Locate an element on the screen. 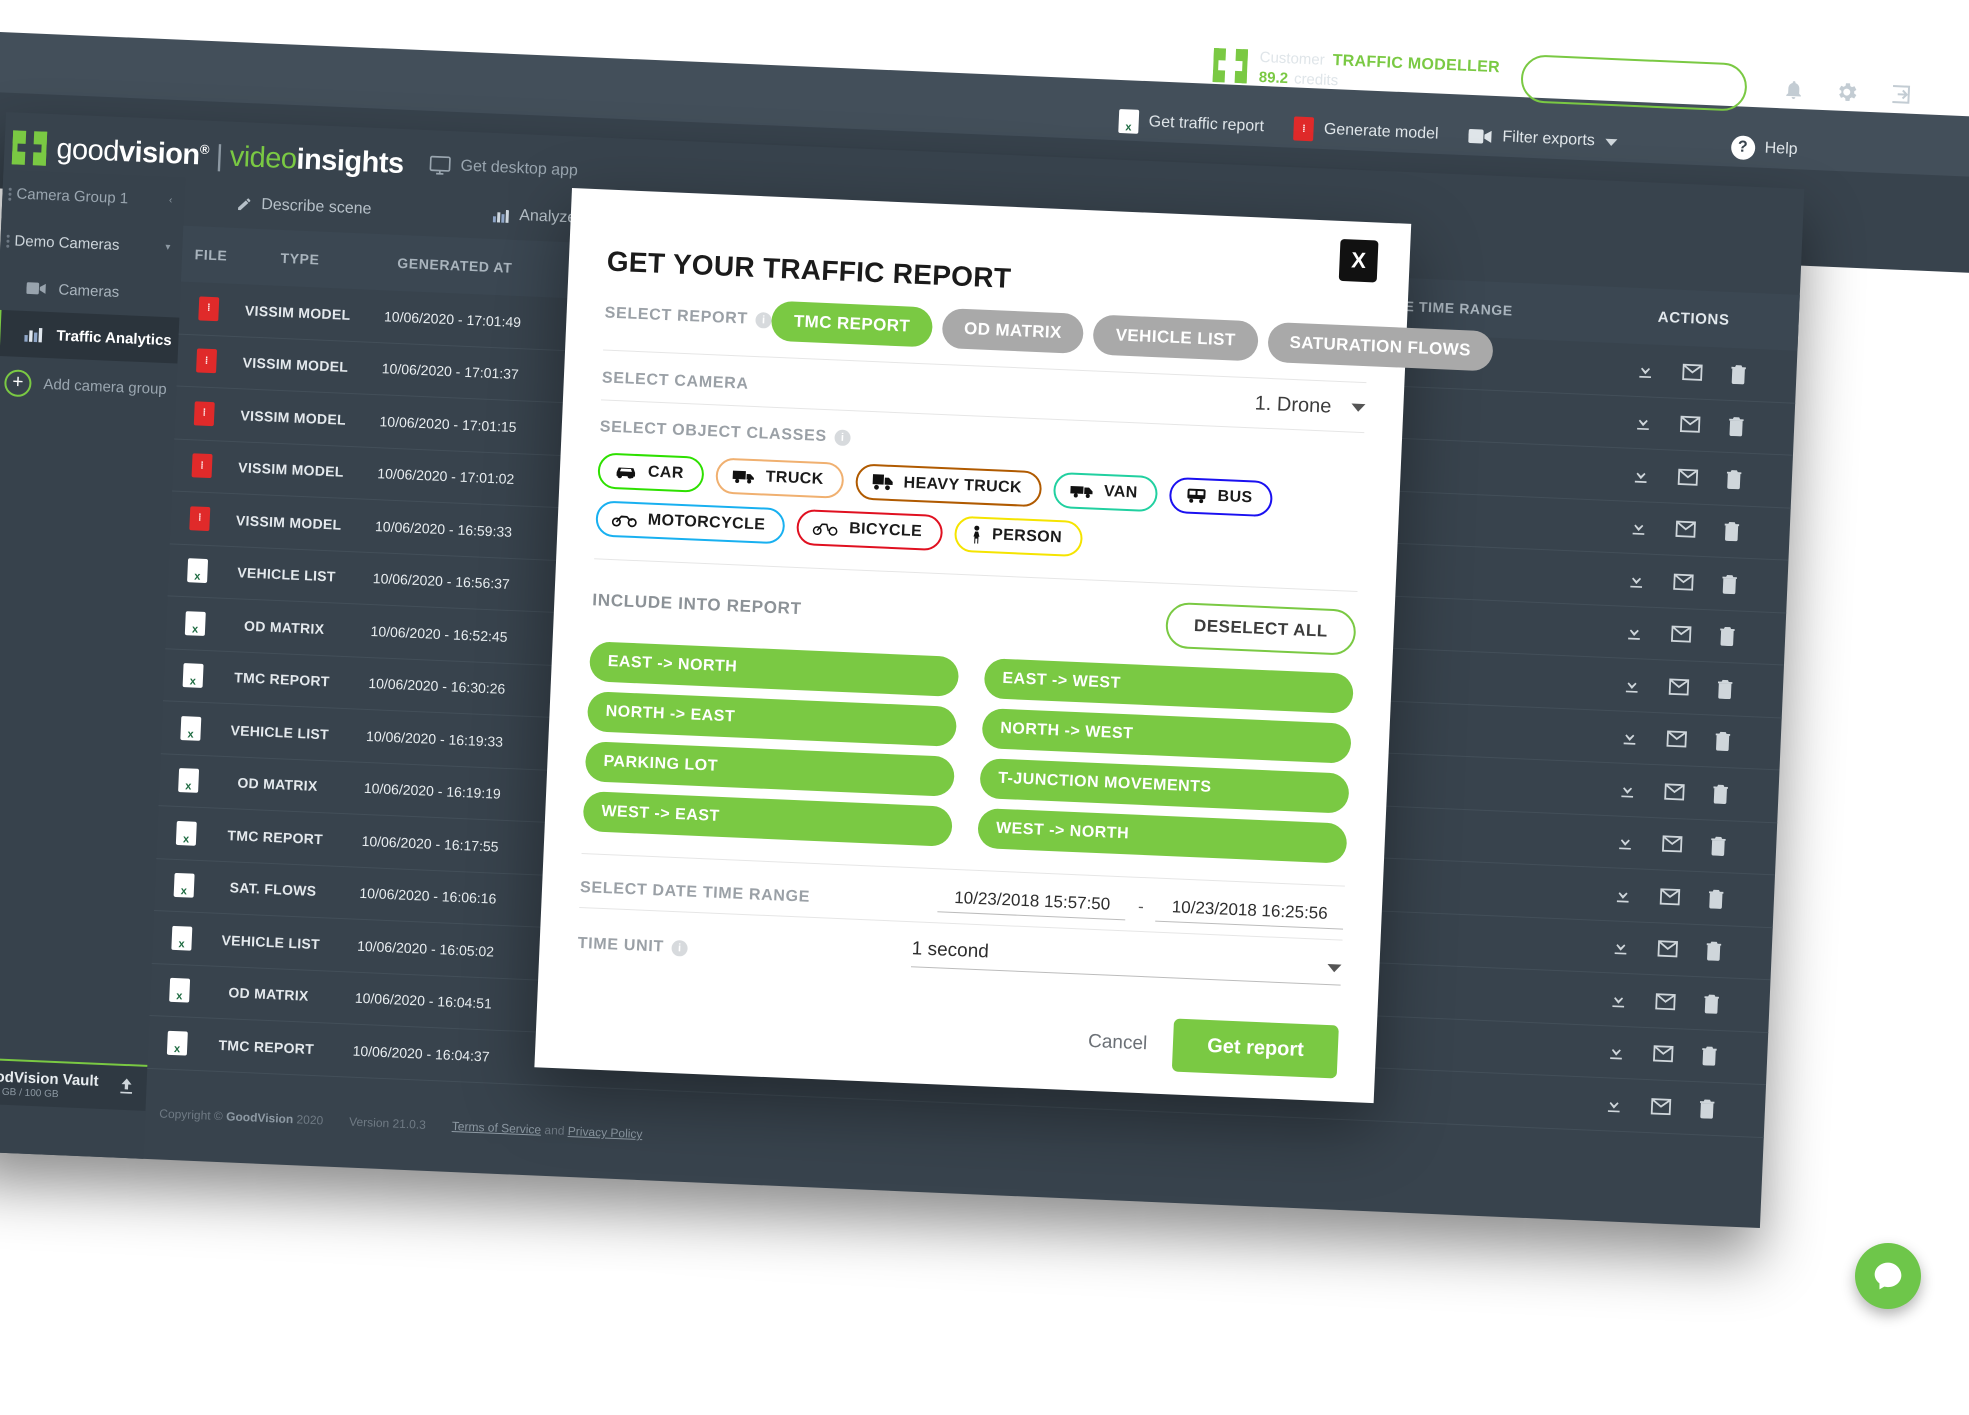 The image size is (1969, 1415). sidebar-item-cameras: Cameras is located at coordinates (90, 291).